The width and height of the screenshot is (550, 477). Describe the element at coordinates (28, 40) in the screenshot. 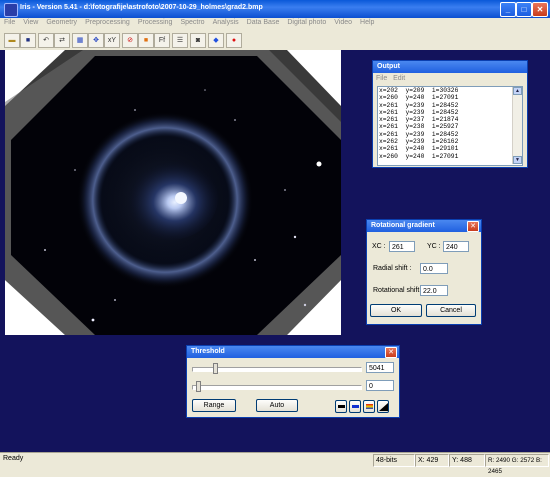

I see `save-disk-icon: ■` at that location.